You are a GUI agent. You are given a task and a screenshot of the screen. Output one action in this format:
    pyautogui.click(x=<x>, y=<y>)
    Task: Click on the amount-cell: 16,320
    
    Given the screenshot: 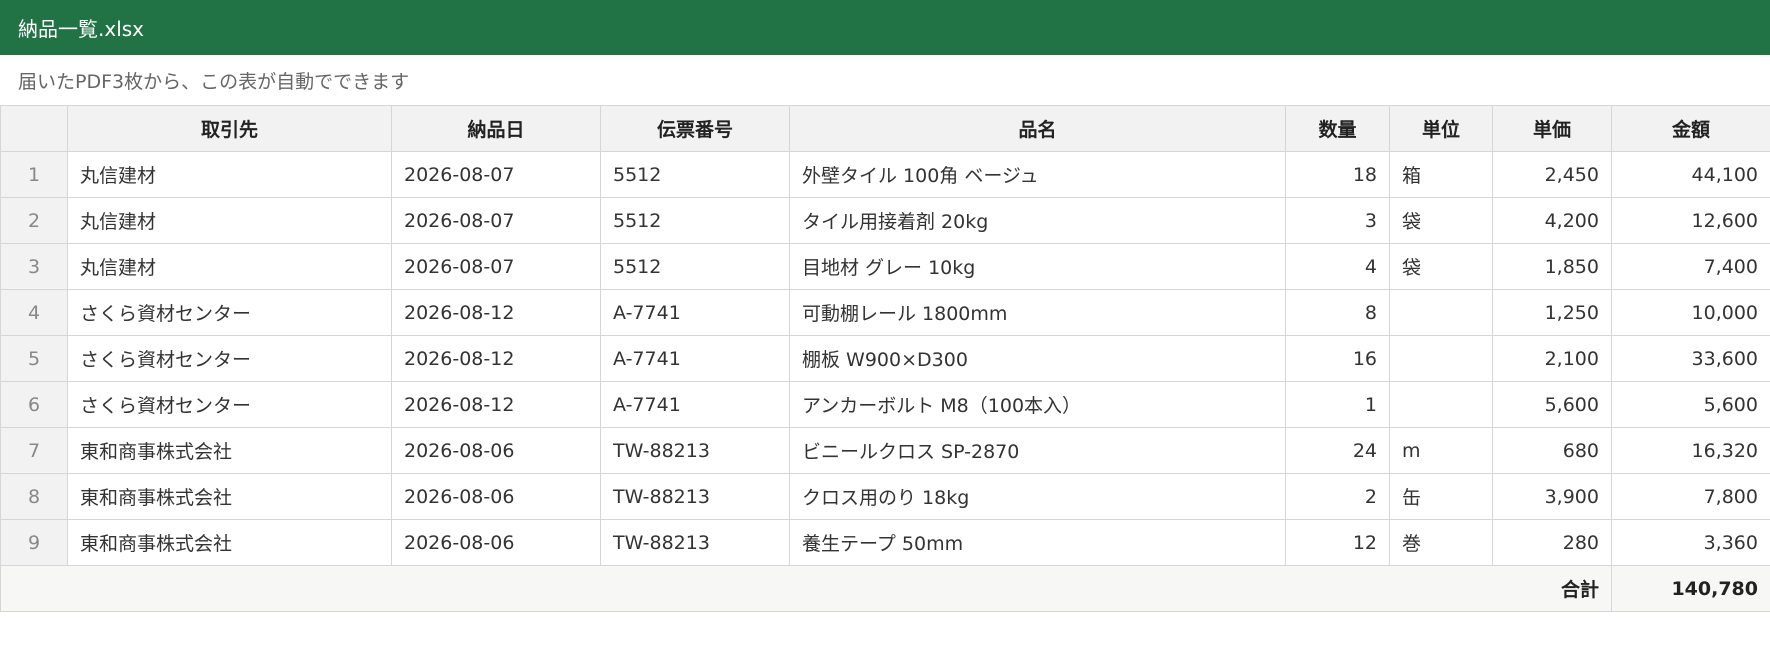 What is the action you would take?
    pyautogui.click(x=1690, y=450)
    